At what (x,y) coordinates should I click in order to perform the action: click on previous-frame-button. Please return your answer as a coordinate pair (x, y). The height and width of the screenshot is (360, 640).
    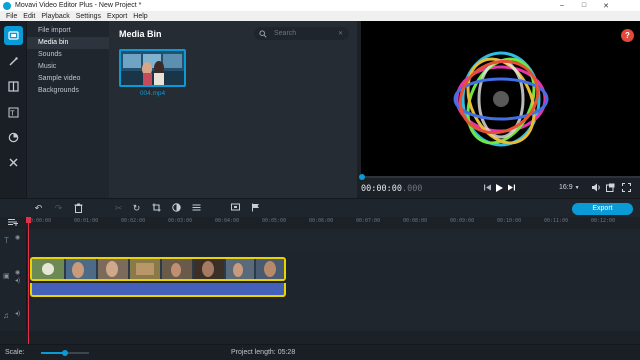
    Looking at the image, I should click on (487, 188).